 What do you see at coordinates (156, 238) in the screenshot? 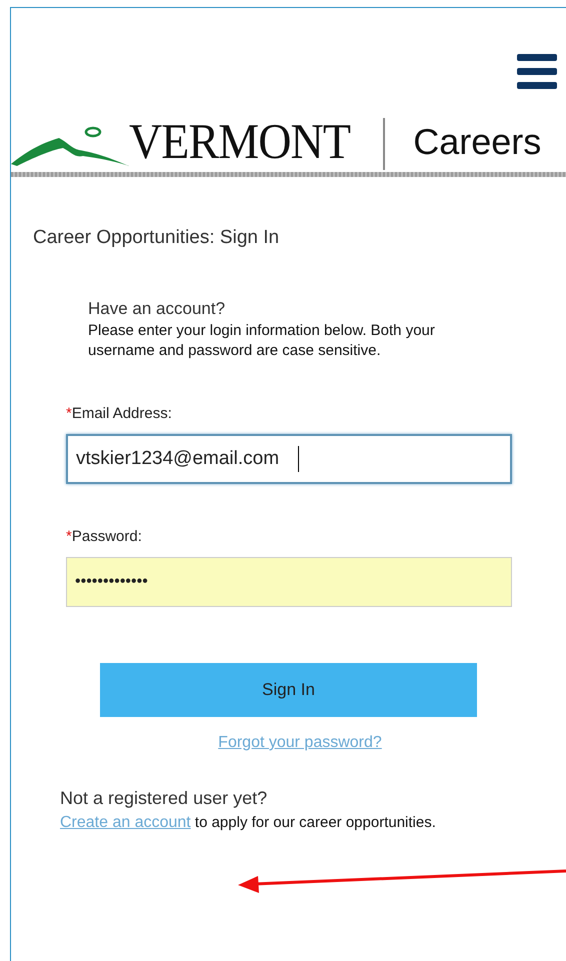
I see `page-title: Career Opportunities: Sign In` at bounding box center [156, 238].